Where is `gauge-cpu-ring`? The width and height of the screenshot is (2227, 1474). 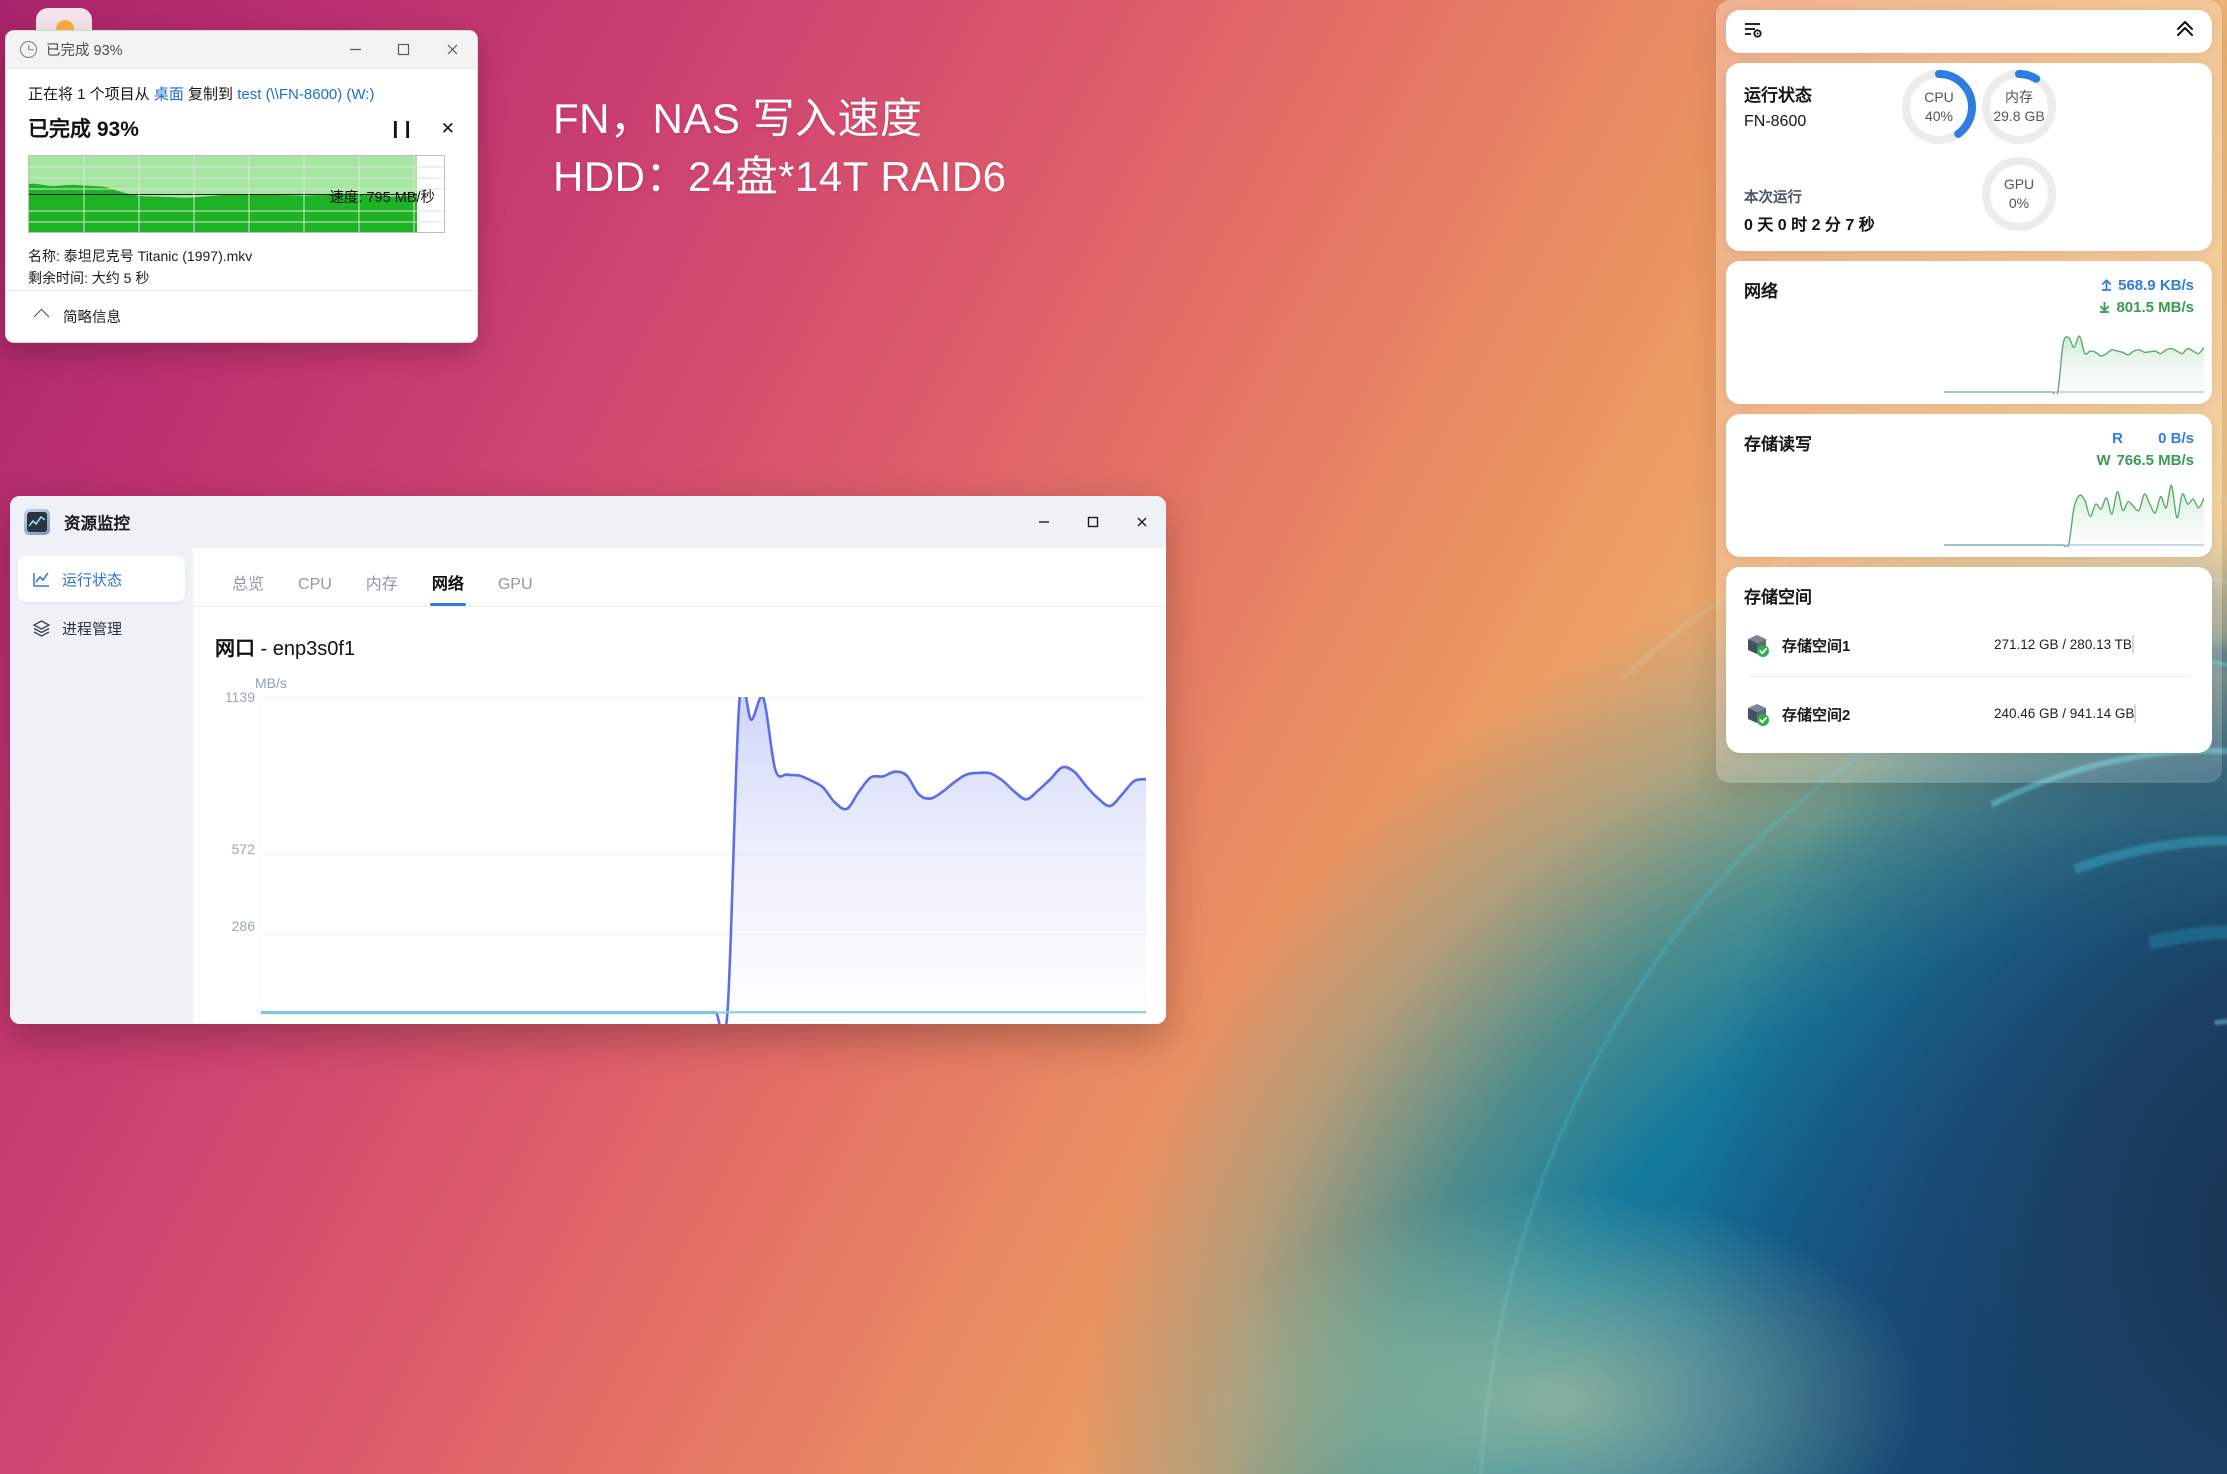 gauge-cpu-ring is located at coordinates (1939, 107).